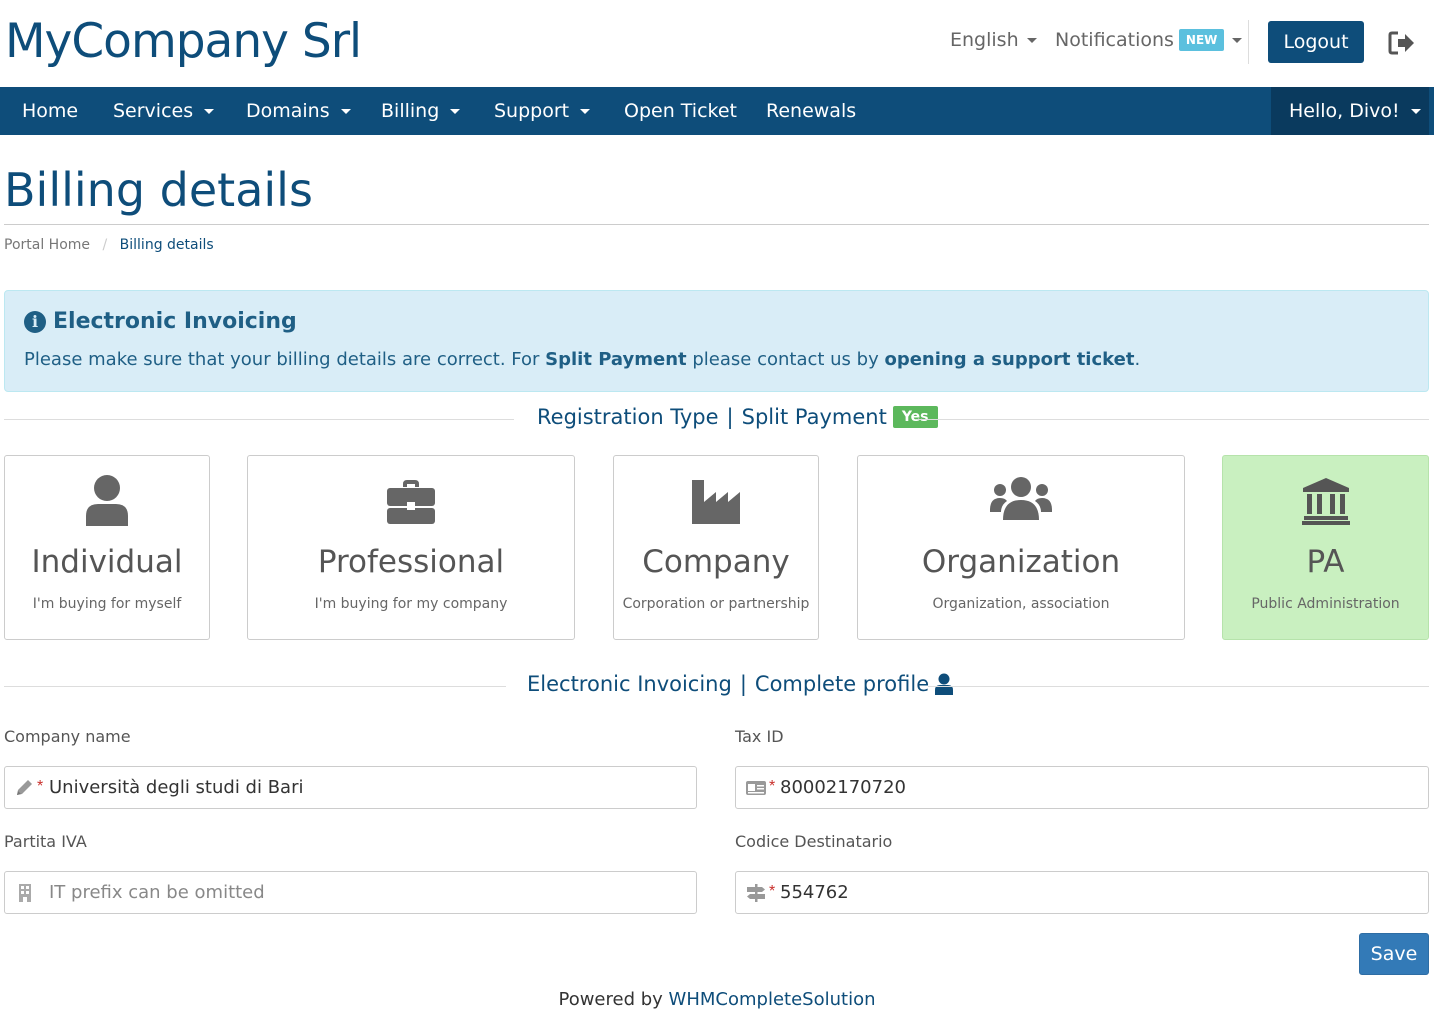 The width and height of the screenshot is (1434, 1020). I want to click on title-divider, so click(716, 224).